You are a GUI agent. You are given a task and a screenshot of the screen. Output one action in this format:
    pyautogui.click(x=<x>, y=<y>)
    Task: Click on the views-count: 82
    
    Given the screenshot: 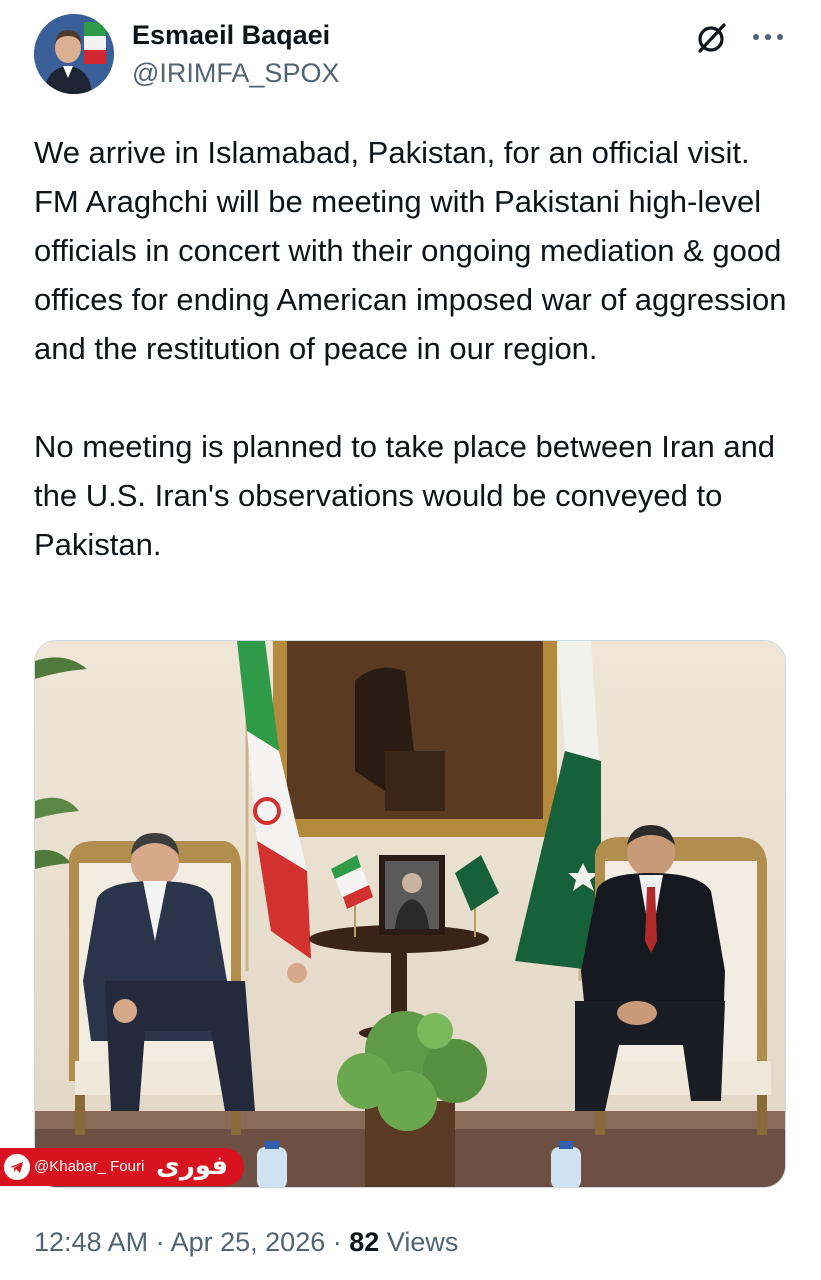 What is the action you would take?
    pyautogui.click(x=364, y=1242)
    